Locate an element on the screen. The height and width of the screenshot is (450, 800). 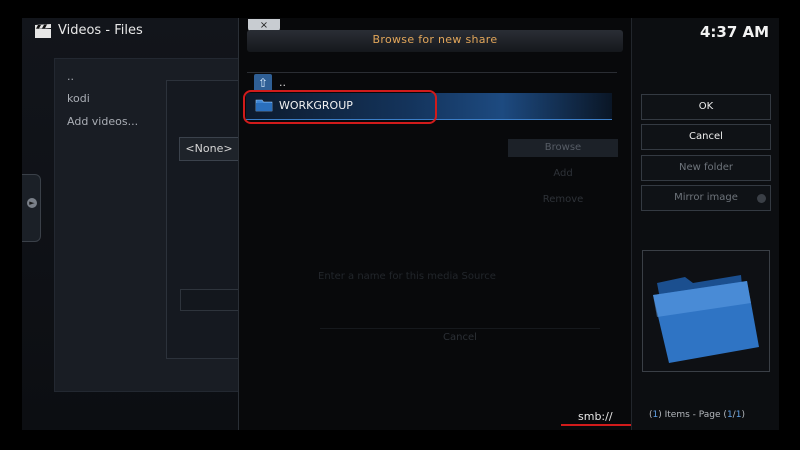
current-path: smb:// is located at coordinates (595, 416).